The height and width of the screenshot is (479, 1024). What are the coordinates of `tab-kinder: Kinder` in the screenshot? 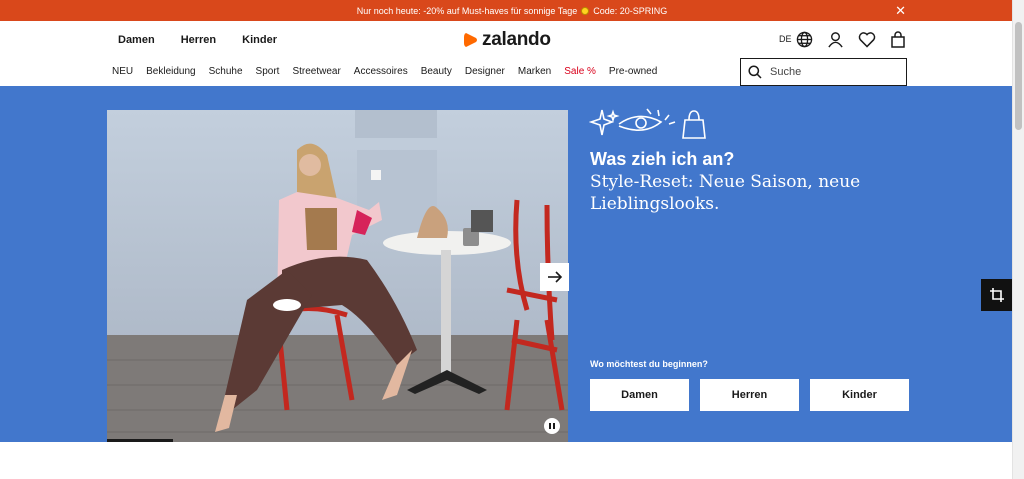 It's located at (259, 40).